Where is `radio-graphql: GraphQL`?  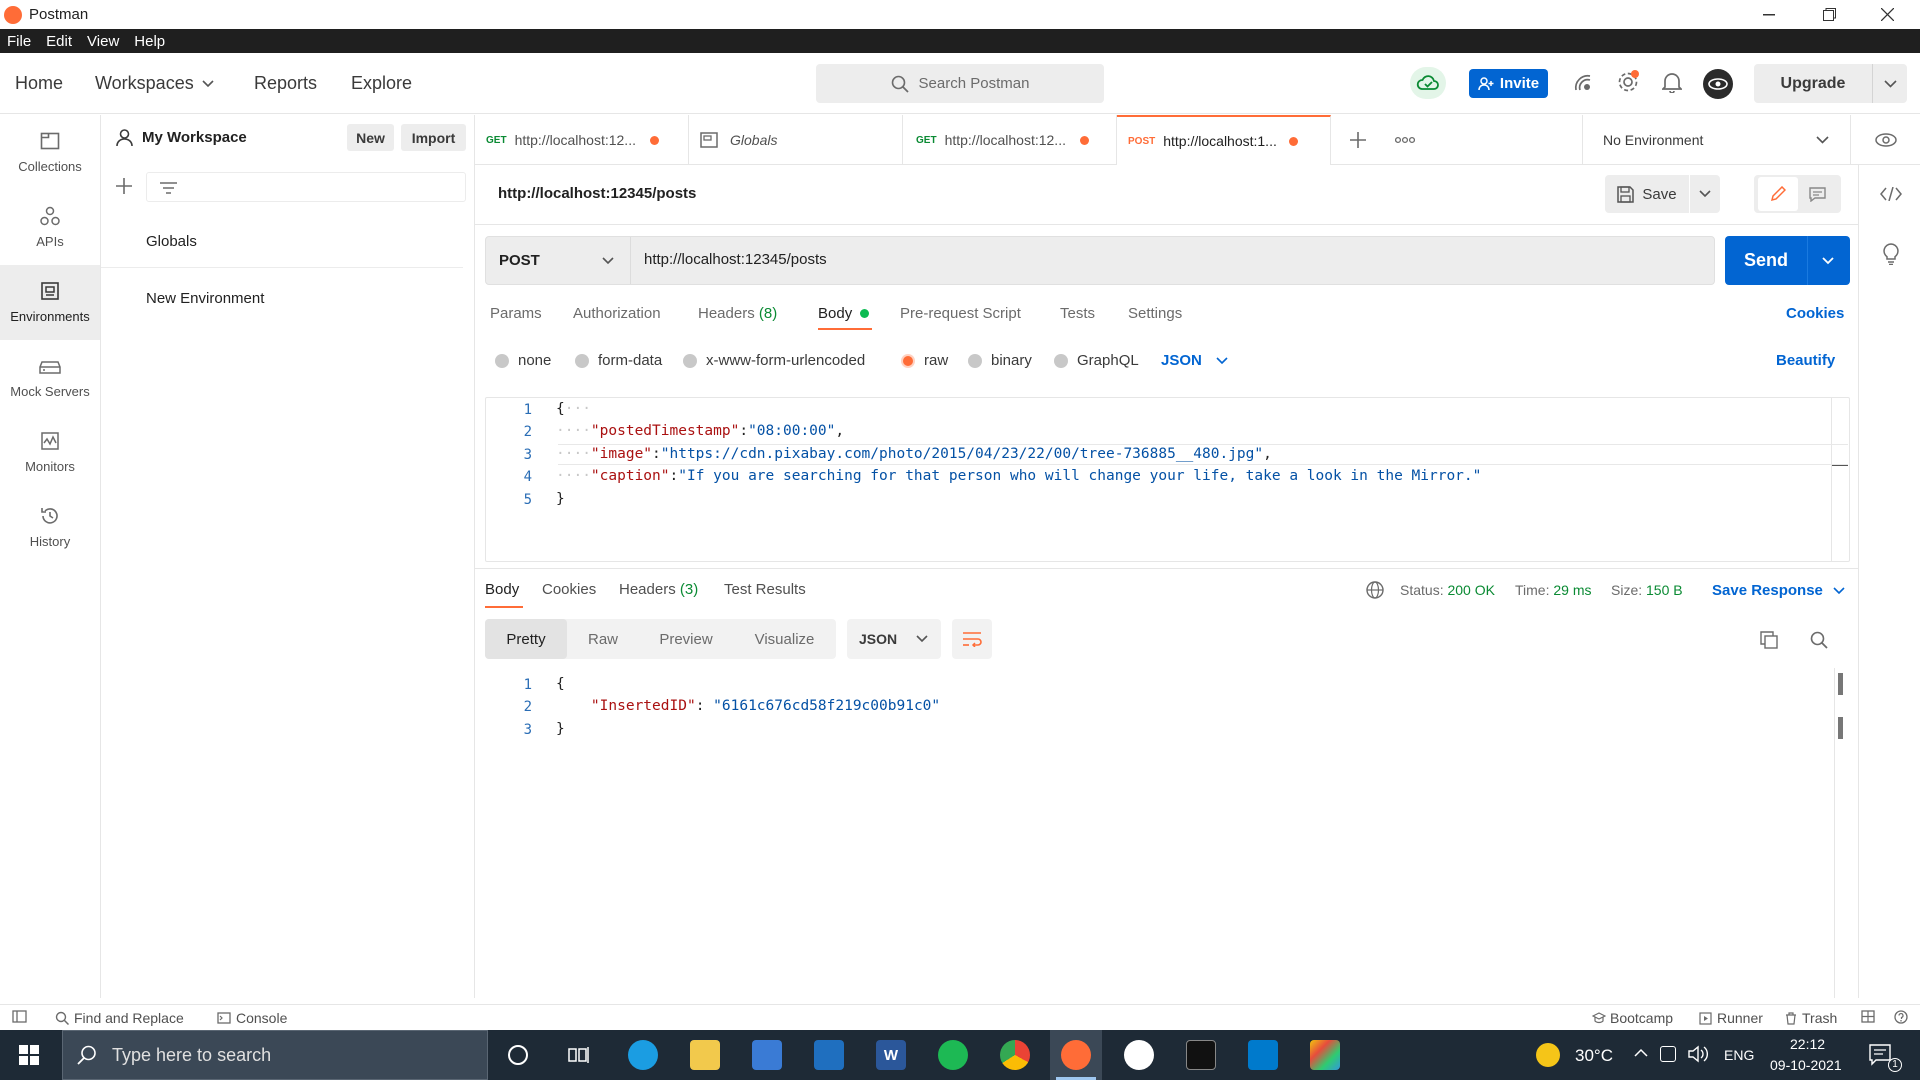
radio-graphql: GraphQL is located at coordinates (1096, 360).